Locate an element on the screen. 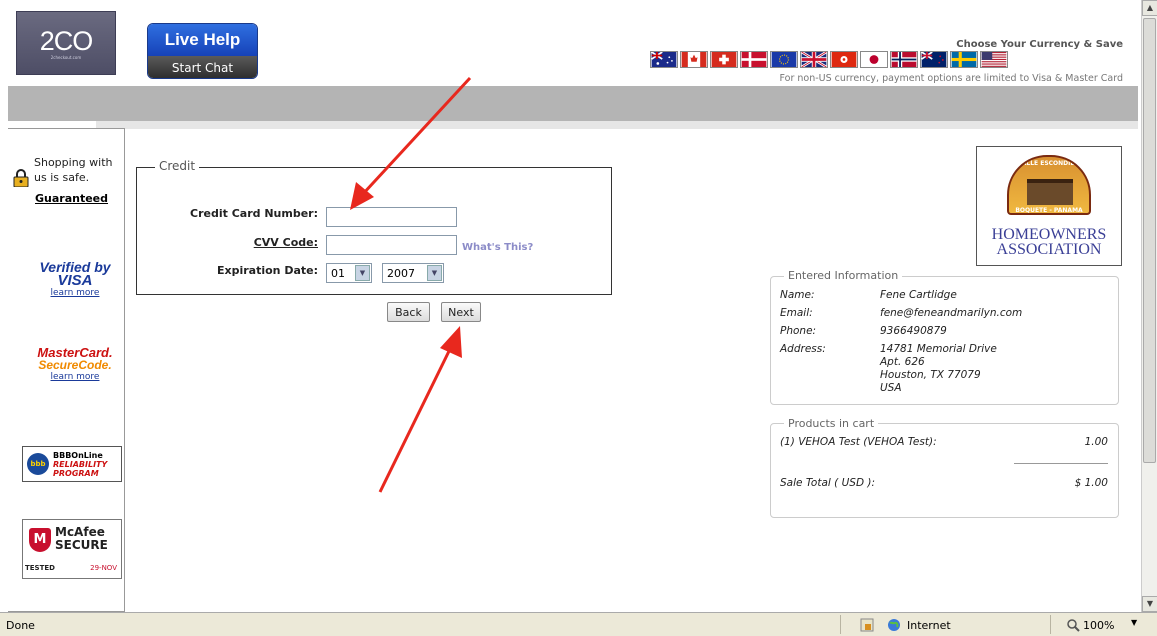  bbb-line1: BBBOnLine is located at coordinates (78, 455).